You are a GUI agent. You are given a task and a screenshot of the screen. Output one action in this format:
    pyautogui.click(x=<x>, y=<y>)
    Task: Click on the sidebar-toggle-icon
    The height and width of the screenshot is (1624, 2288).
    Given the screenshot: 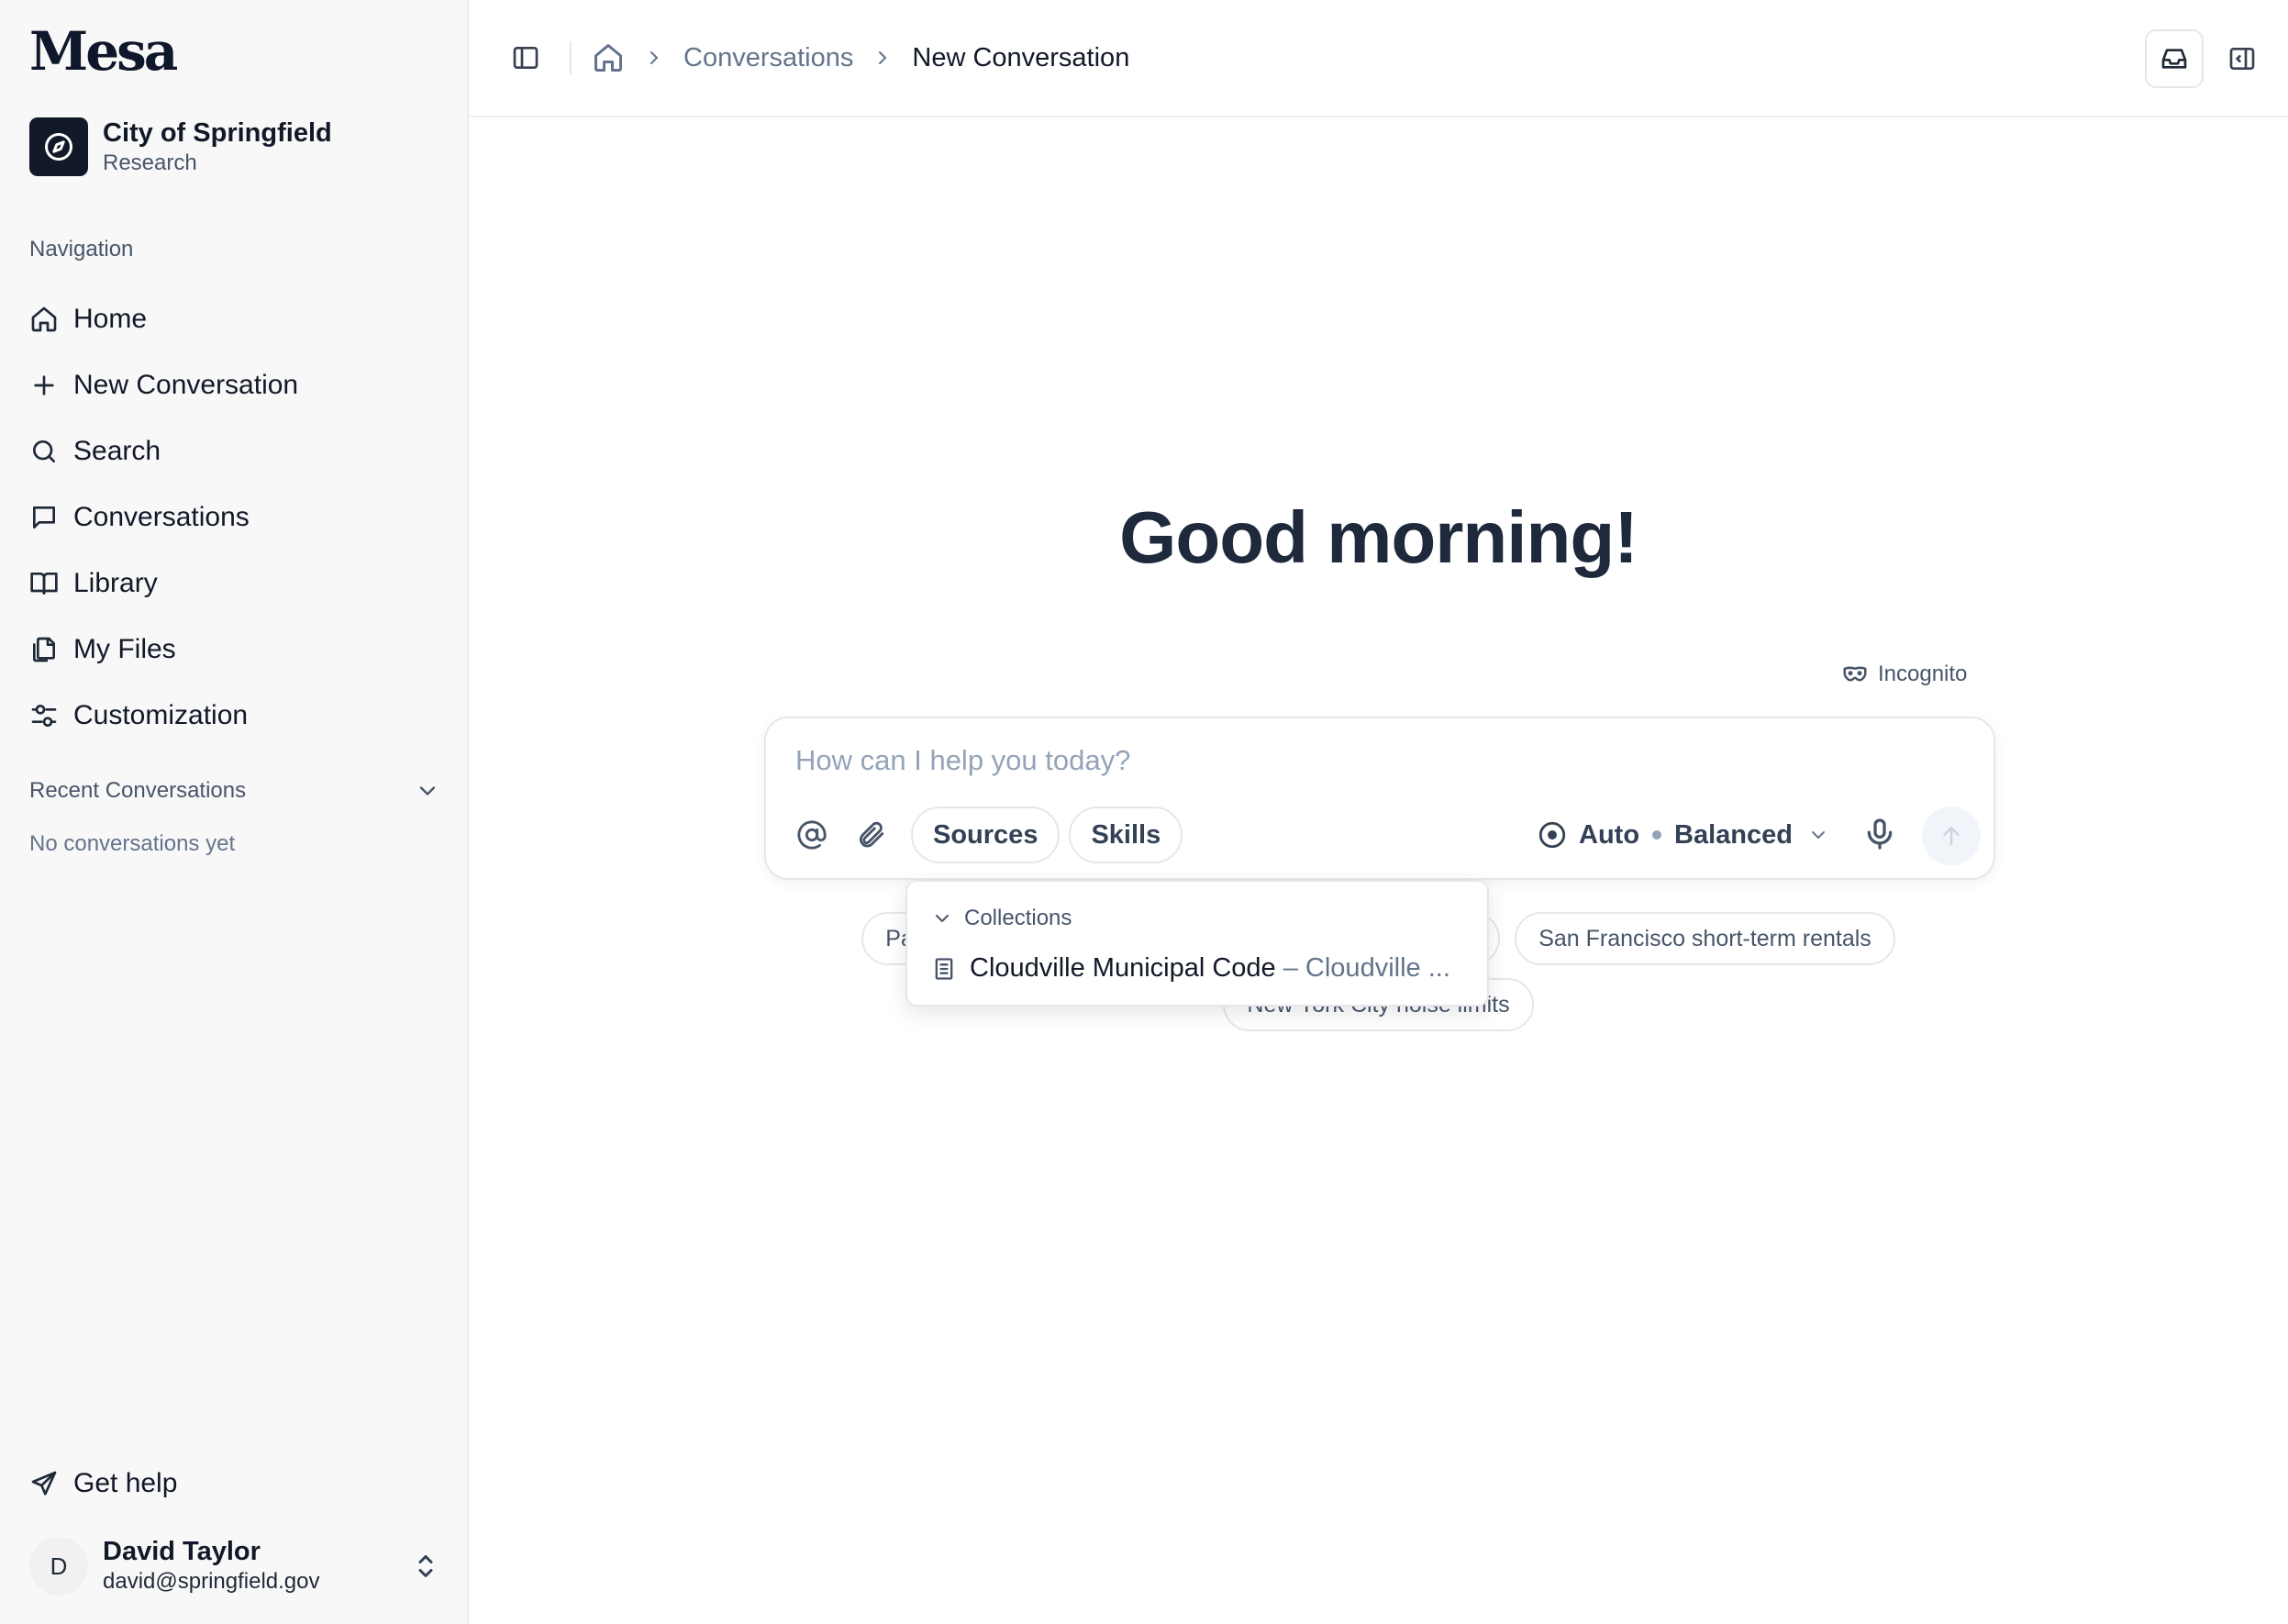 What is the action you would take?
    pyautogui.click(x=525, y=57)
    